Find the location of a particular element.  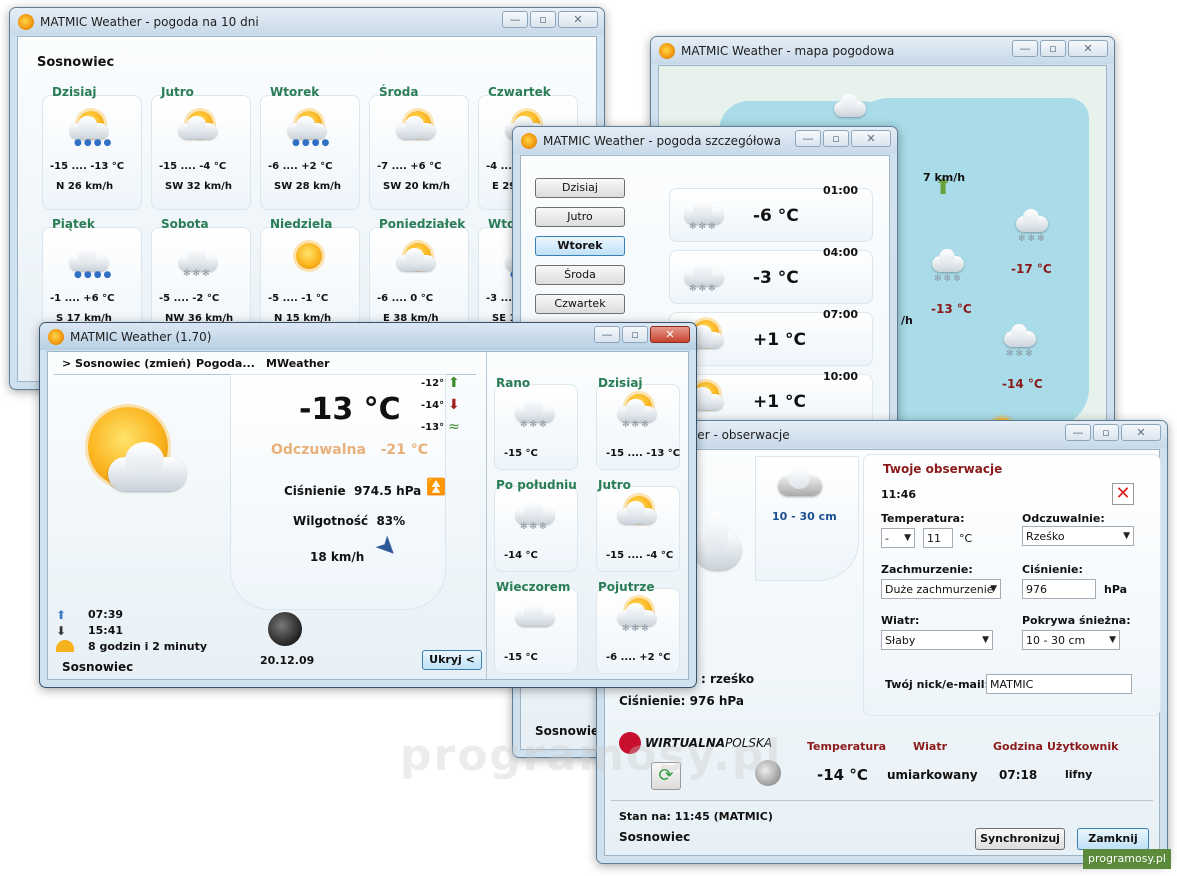

close-obs-button: Zamknij is located at coordinates (1113, 839).